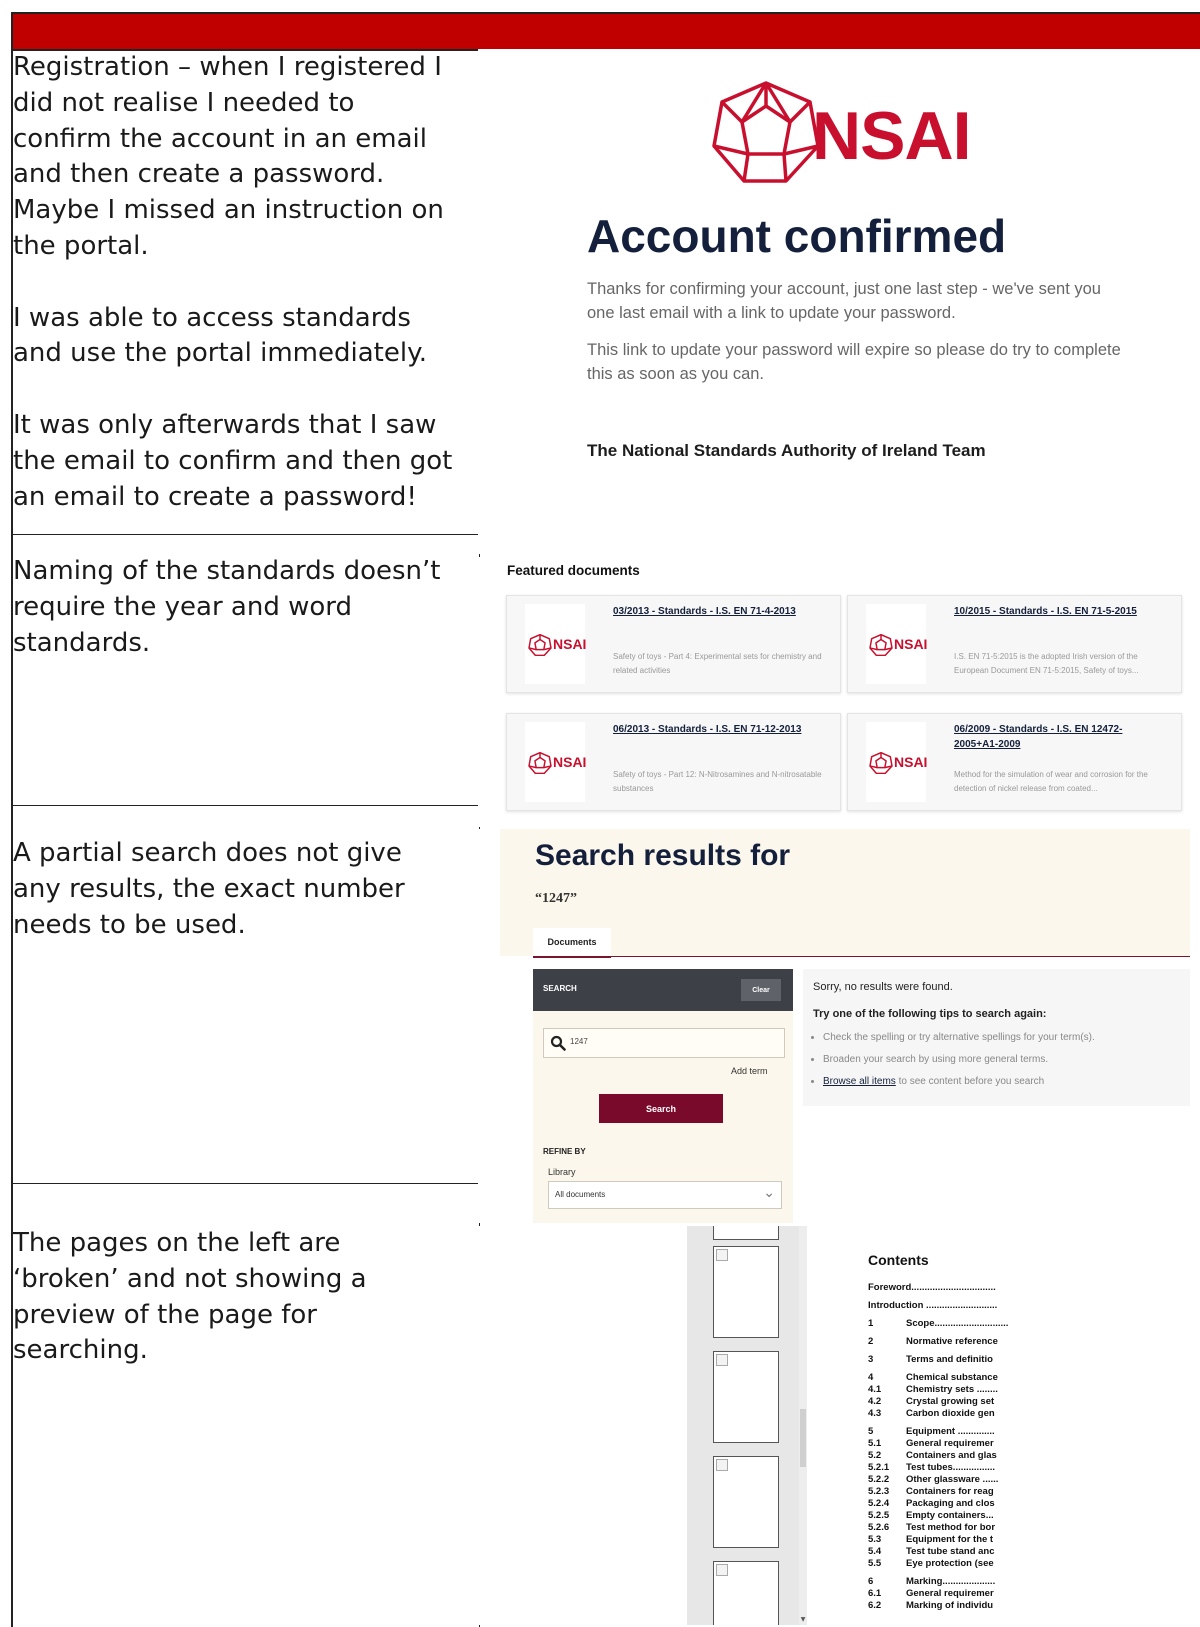 This screenshot has width=1200, height=1627. What do you see at coordinates (938, 1540) in the screenshot?
I see `toc-entry: 5.3 Equipment for the t` at bounding box center [938, 1540].